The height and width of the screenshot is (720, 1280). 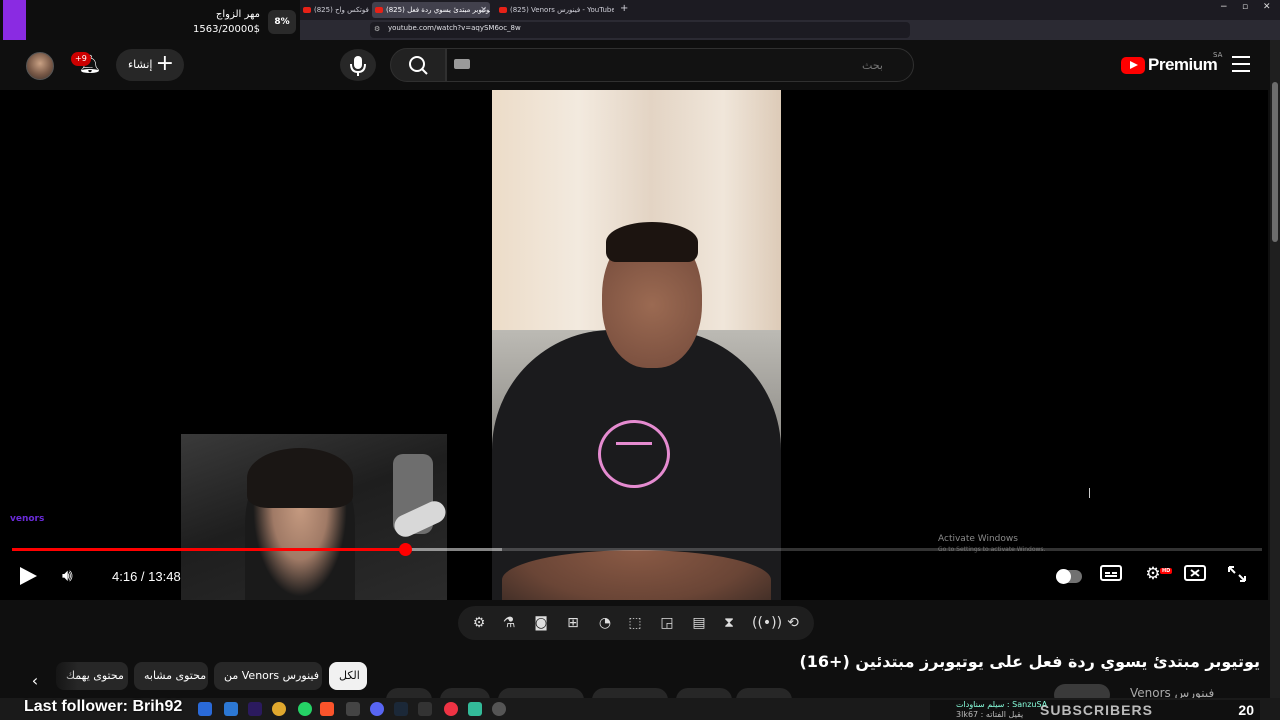 I want to click on hd-badge: HD, so click(x=1166, y=571).